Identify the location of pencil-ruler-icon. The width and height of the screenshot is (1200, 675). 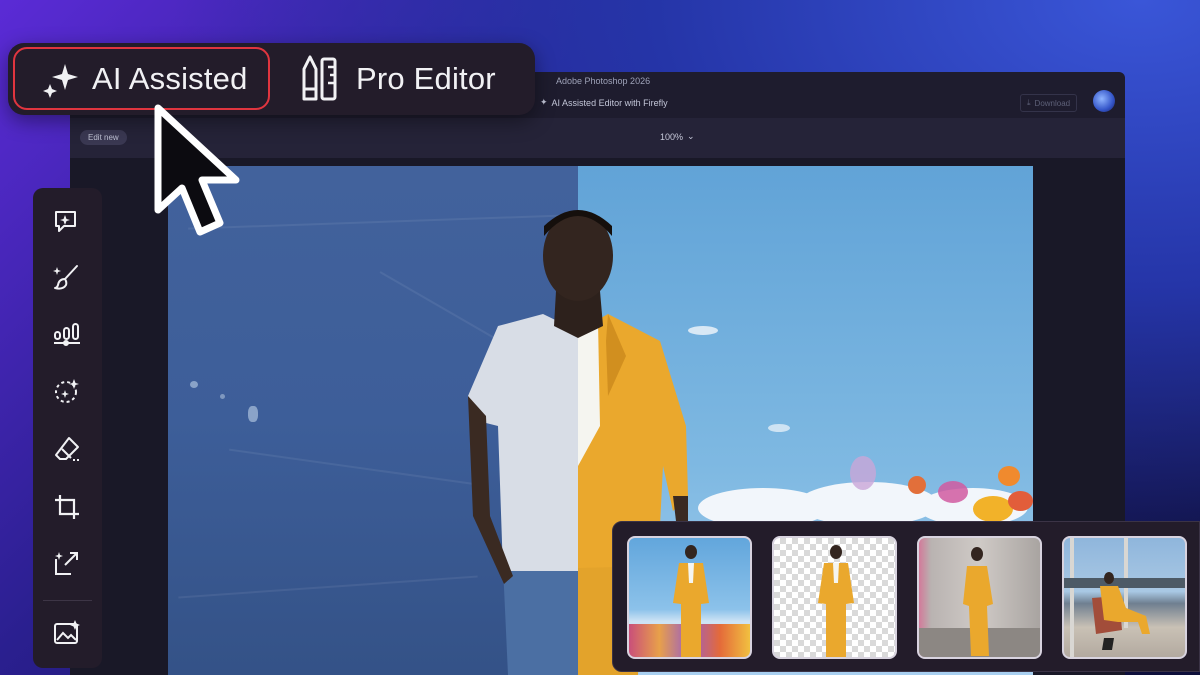
(319, 78).